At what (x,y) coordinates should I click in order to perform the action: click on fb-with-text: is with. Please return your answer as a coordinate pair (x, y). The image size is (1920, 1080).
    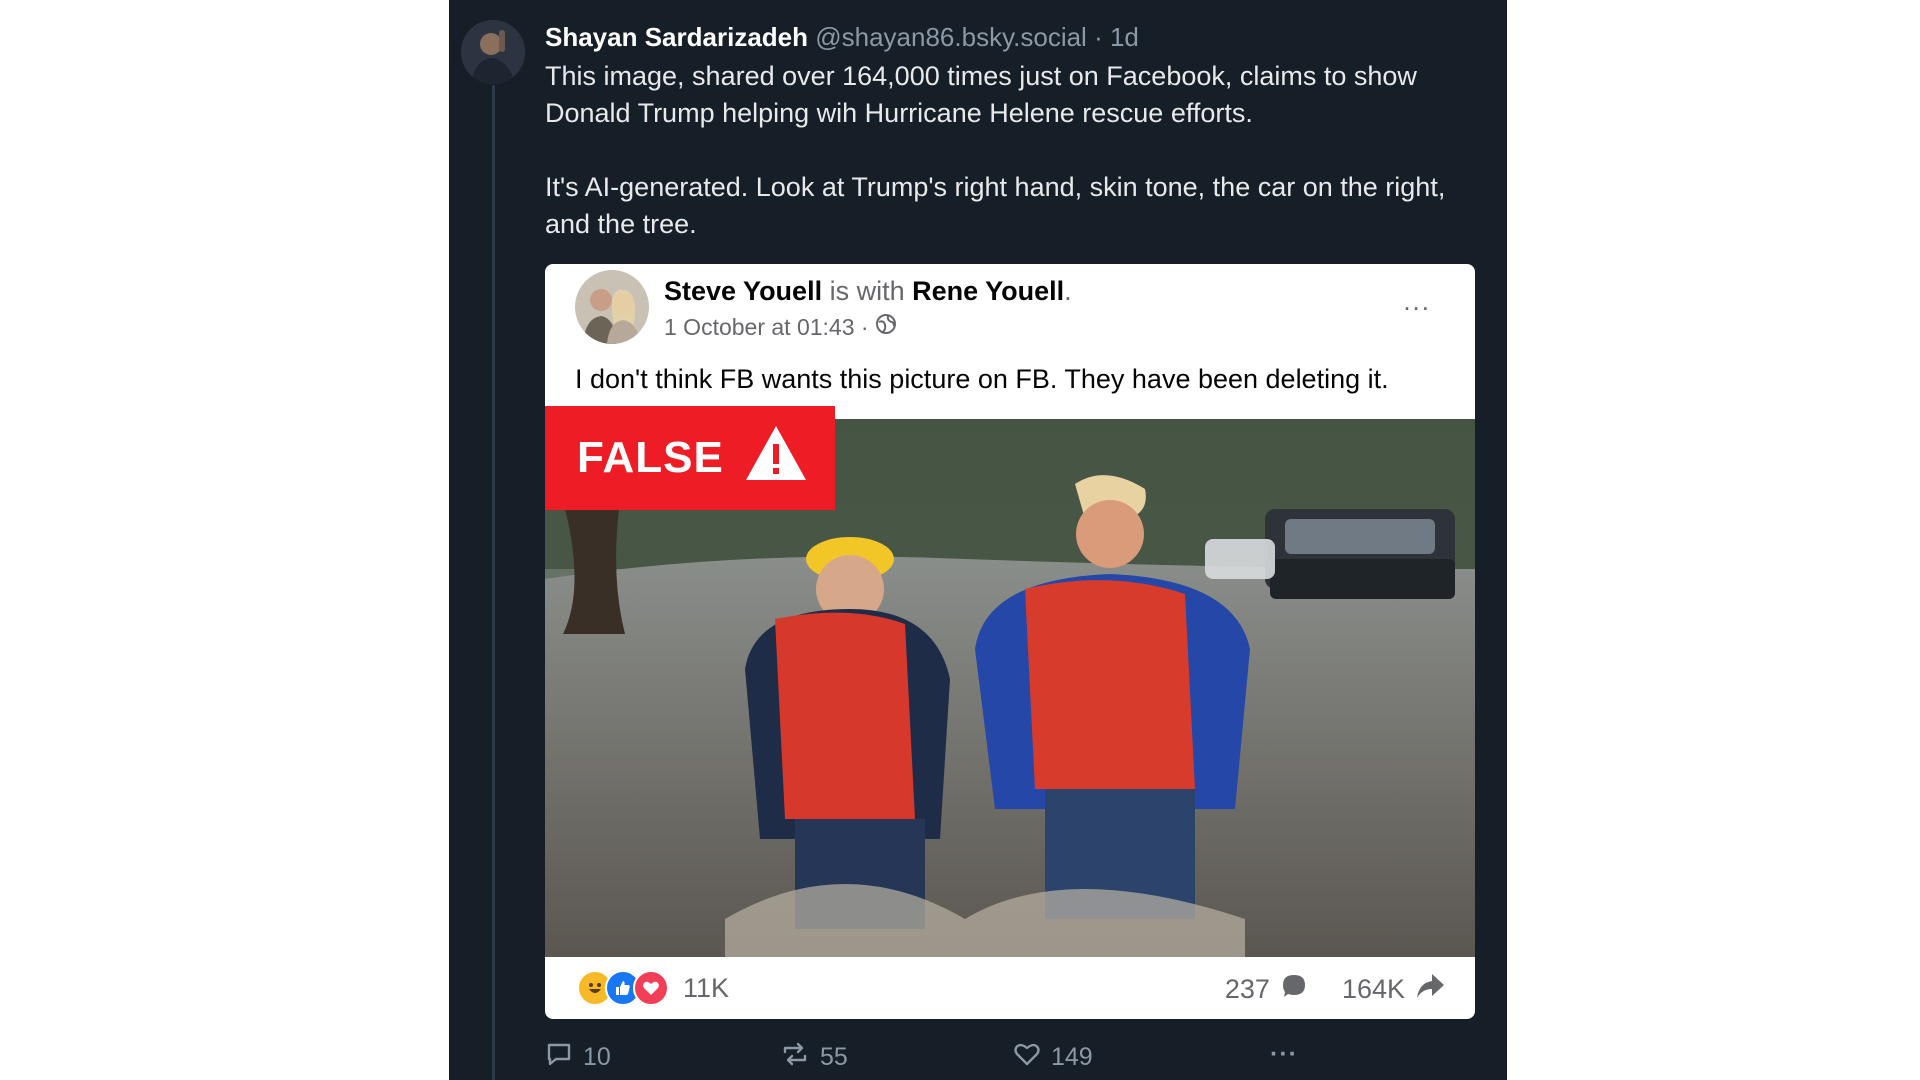
    Looking at the image, I should click on (867, 291).